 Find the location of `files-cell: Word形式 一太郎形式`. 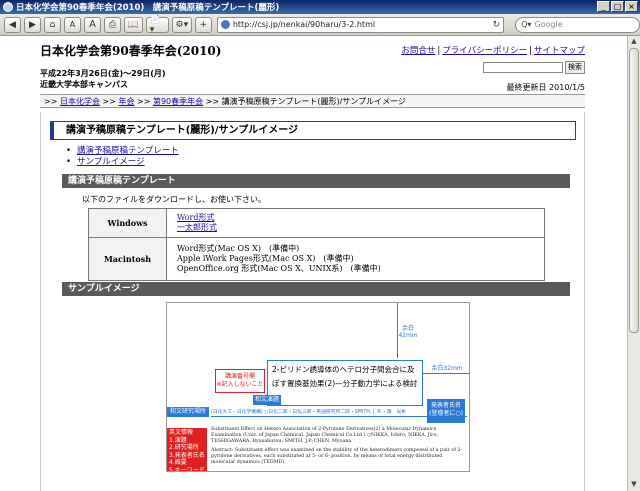

files-cell: Word形式 一太郎形式 is located at coordinates (355, 223).